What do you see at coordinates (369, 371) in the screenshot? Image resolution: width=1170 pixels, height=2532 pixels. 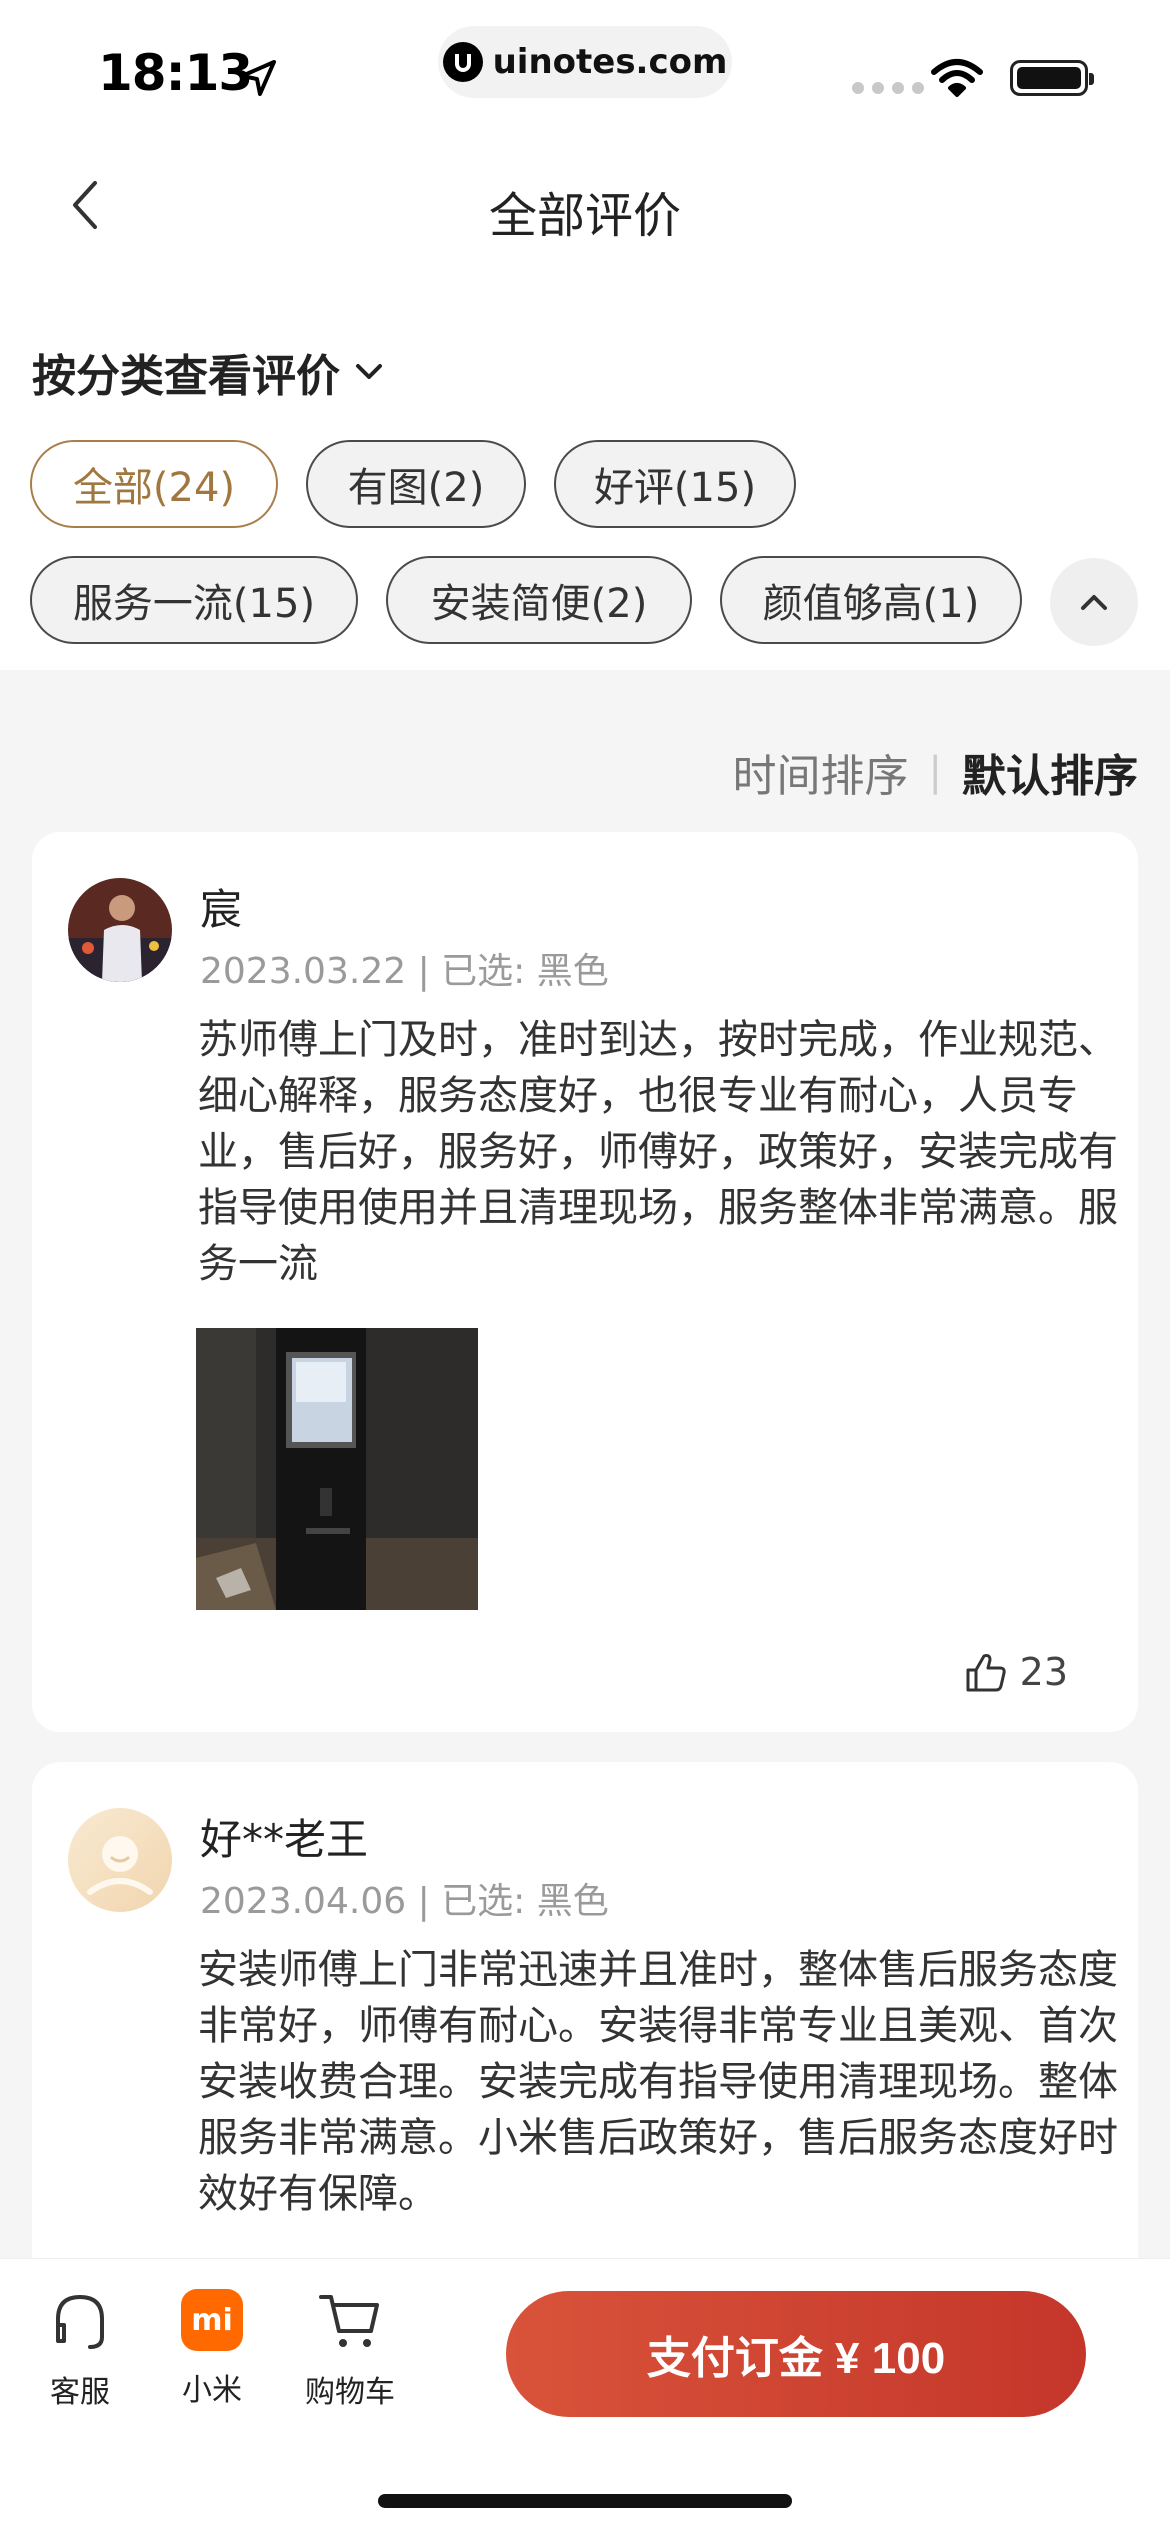 I see `chevron-down-icon` at bounding box center [369, 371].